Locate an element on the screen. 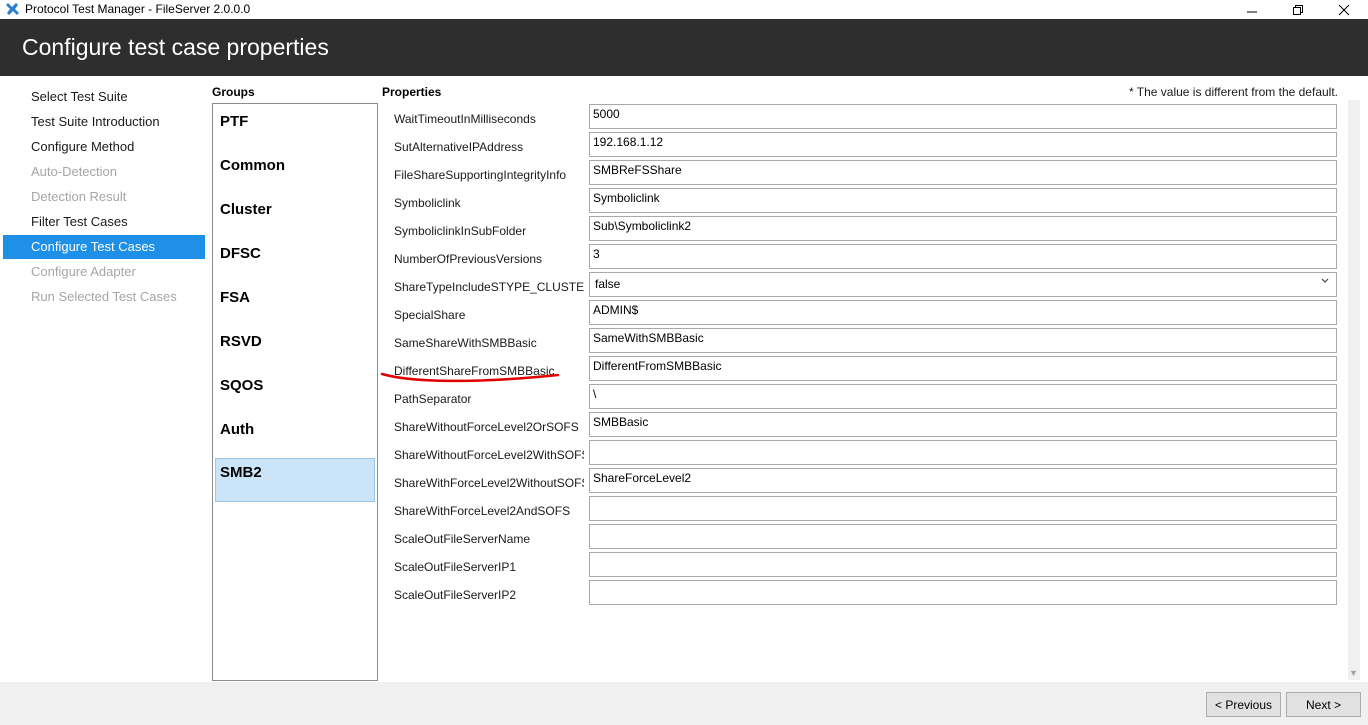 The height and width of the screenshot is (725, 1368). minimize-icon is located at coordinates (1252, 11).